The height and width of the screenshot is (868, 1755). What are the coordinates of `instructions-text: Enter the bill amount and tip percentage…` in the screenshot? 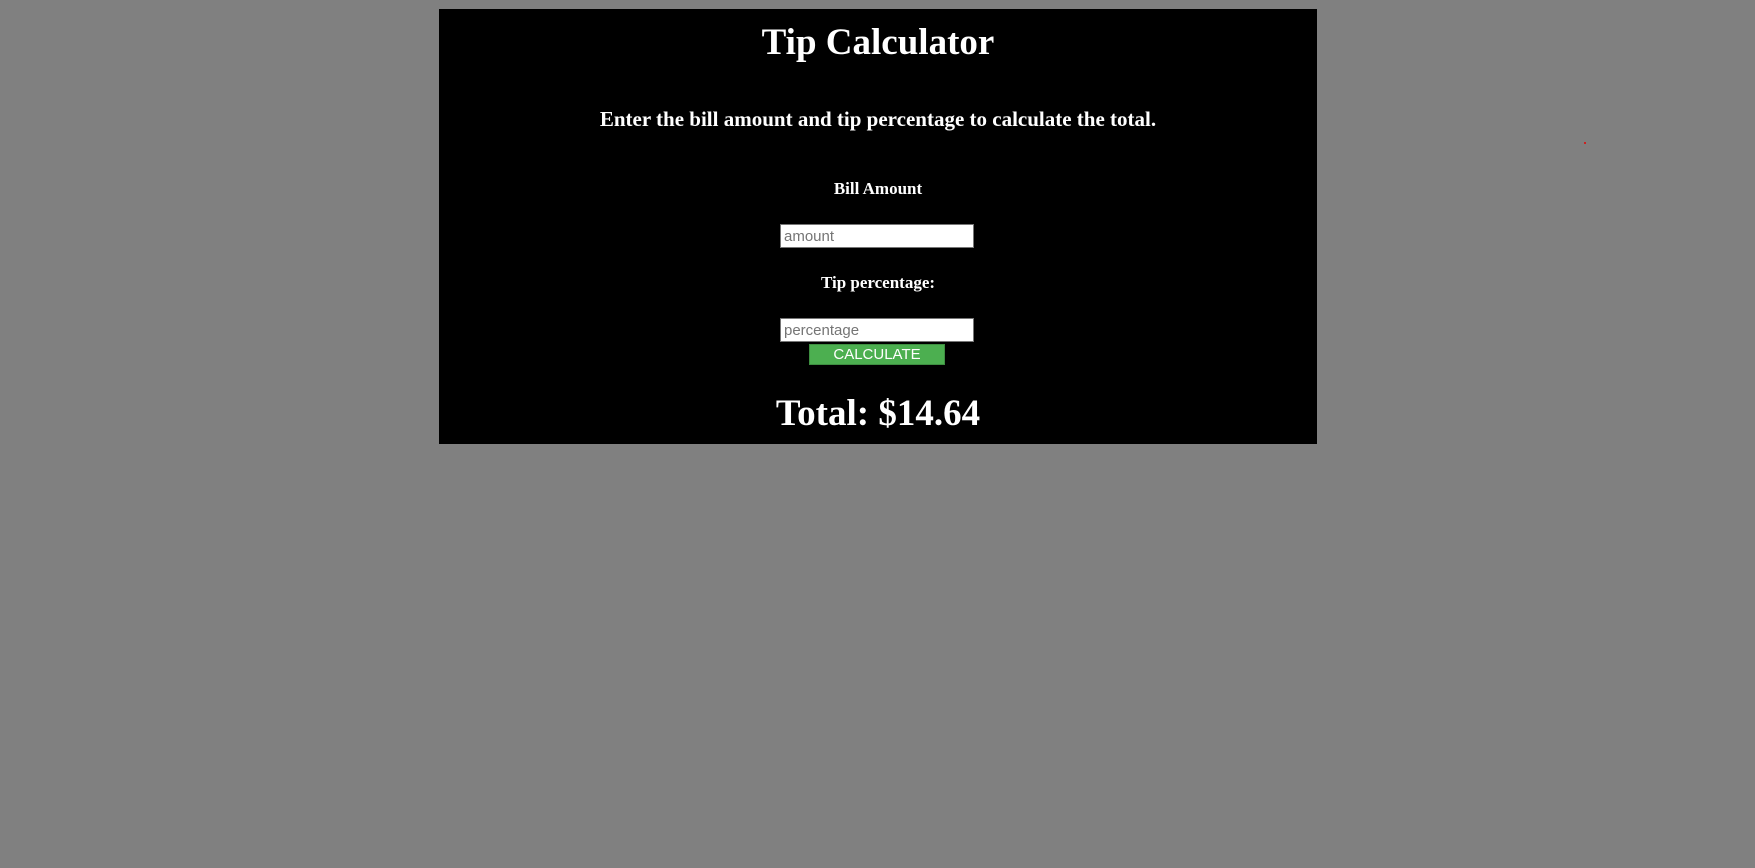 It's located at (878, 119).